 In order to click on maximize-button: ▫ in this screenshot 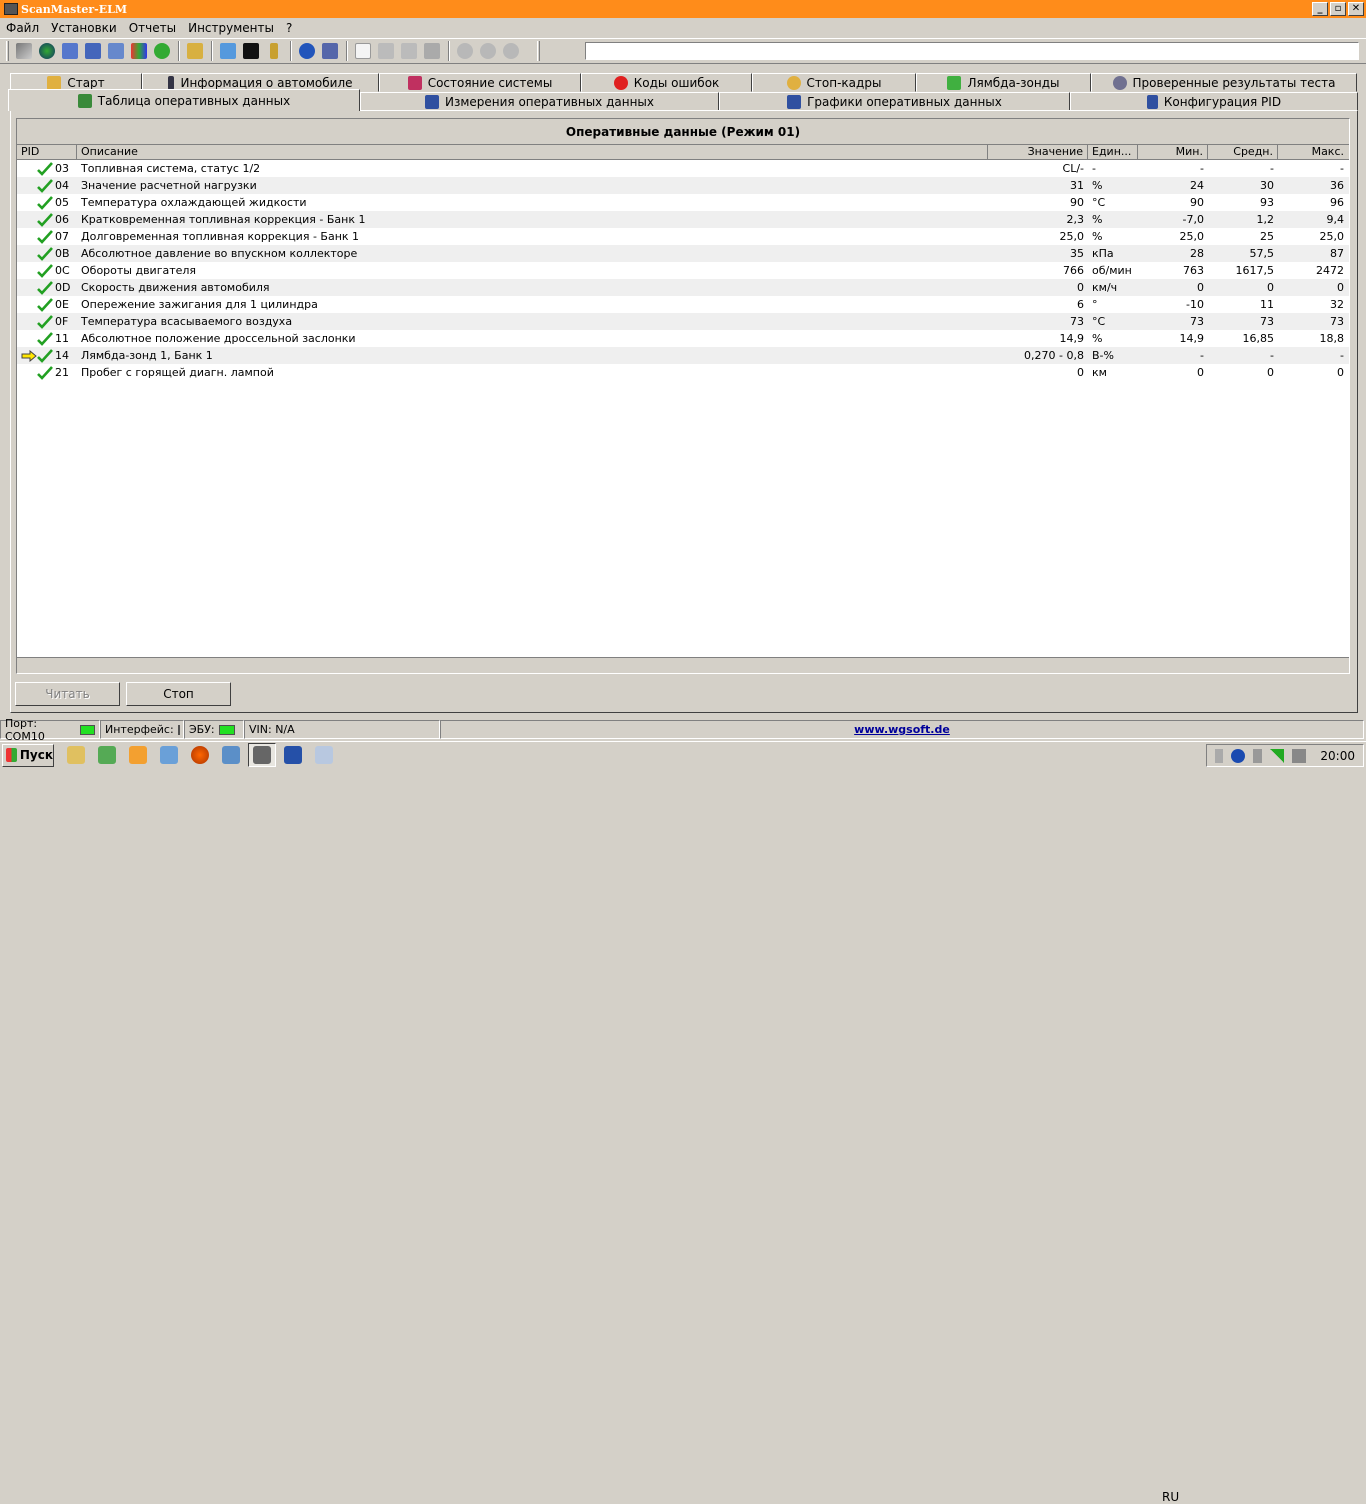, I will do `click(1338, 9)`.